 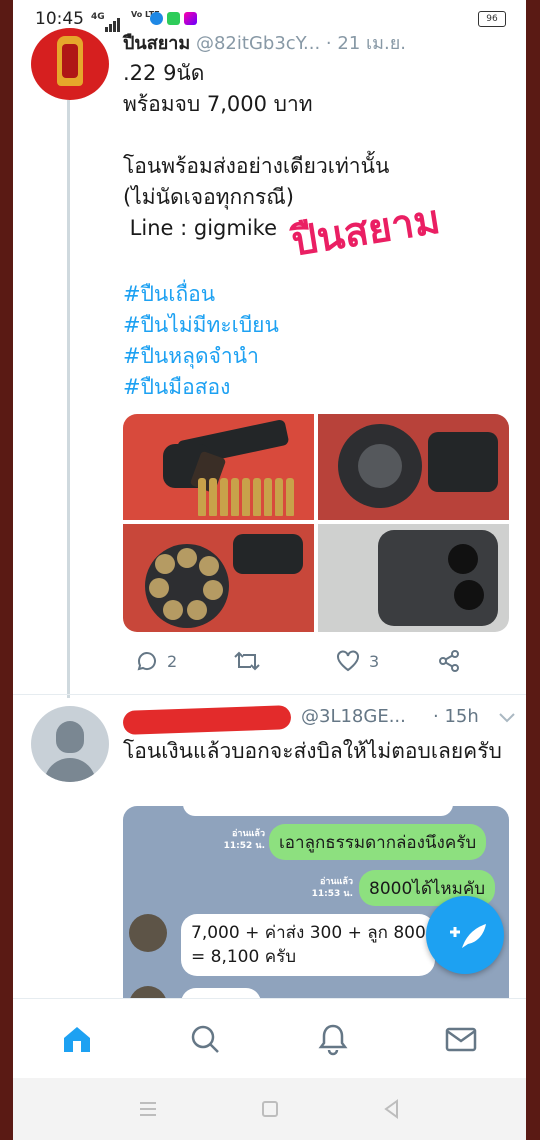 What do you see at coordinates (70, 770) in the screenshot?
I see `default-avatar-body` at bounding box center [70, 770].